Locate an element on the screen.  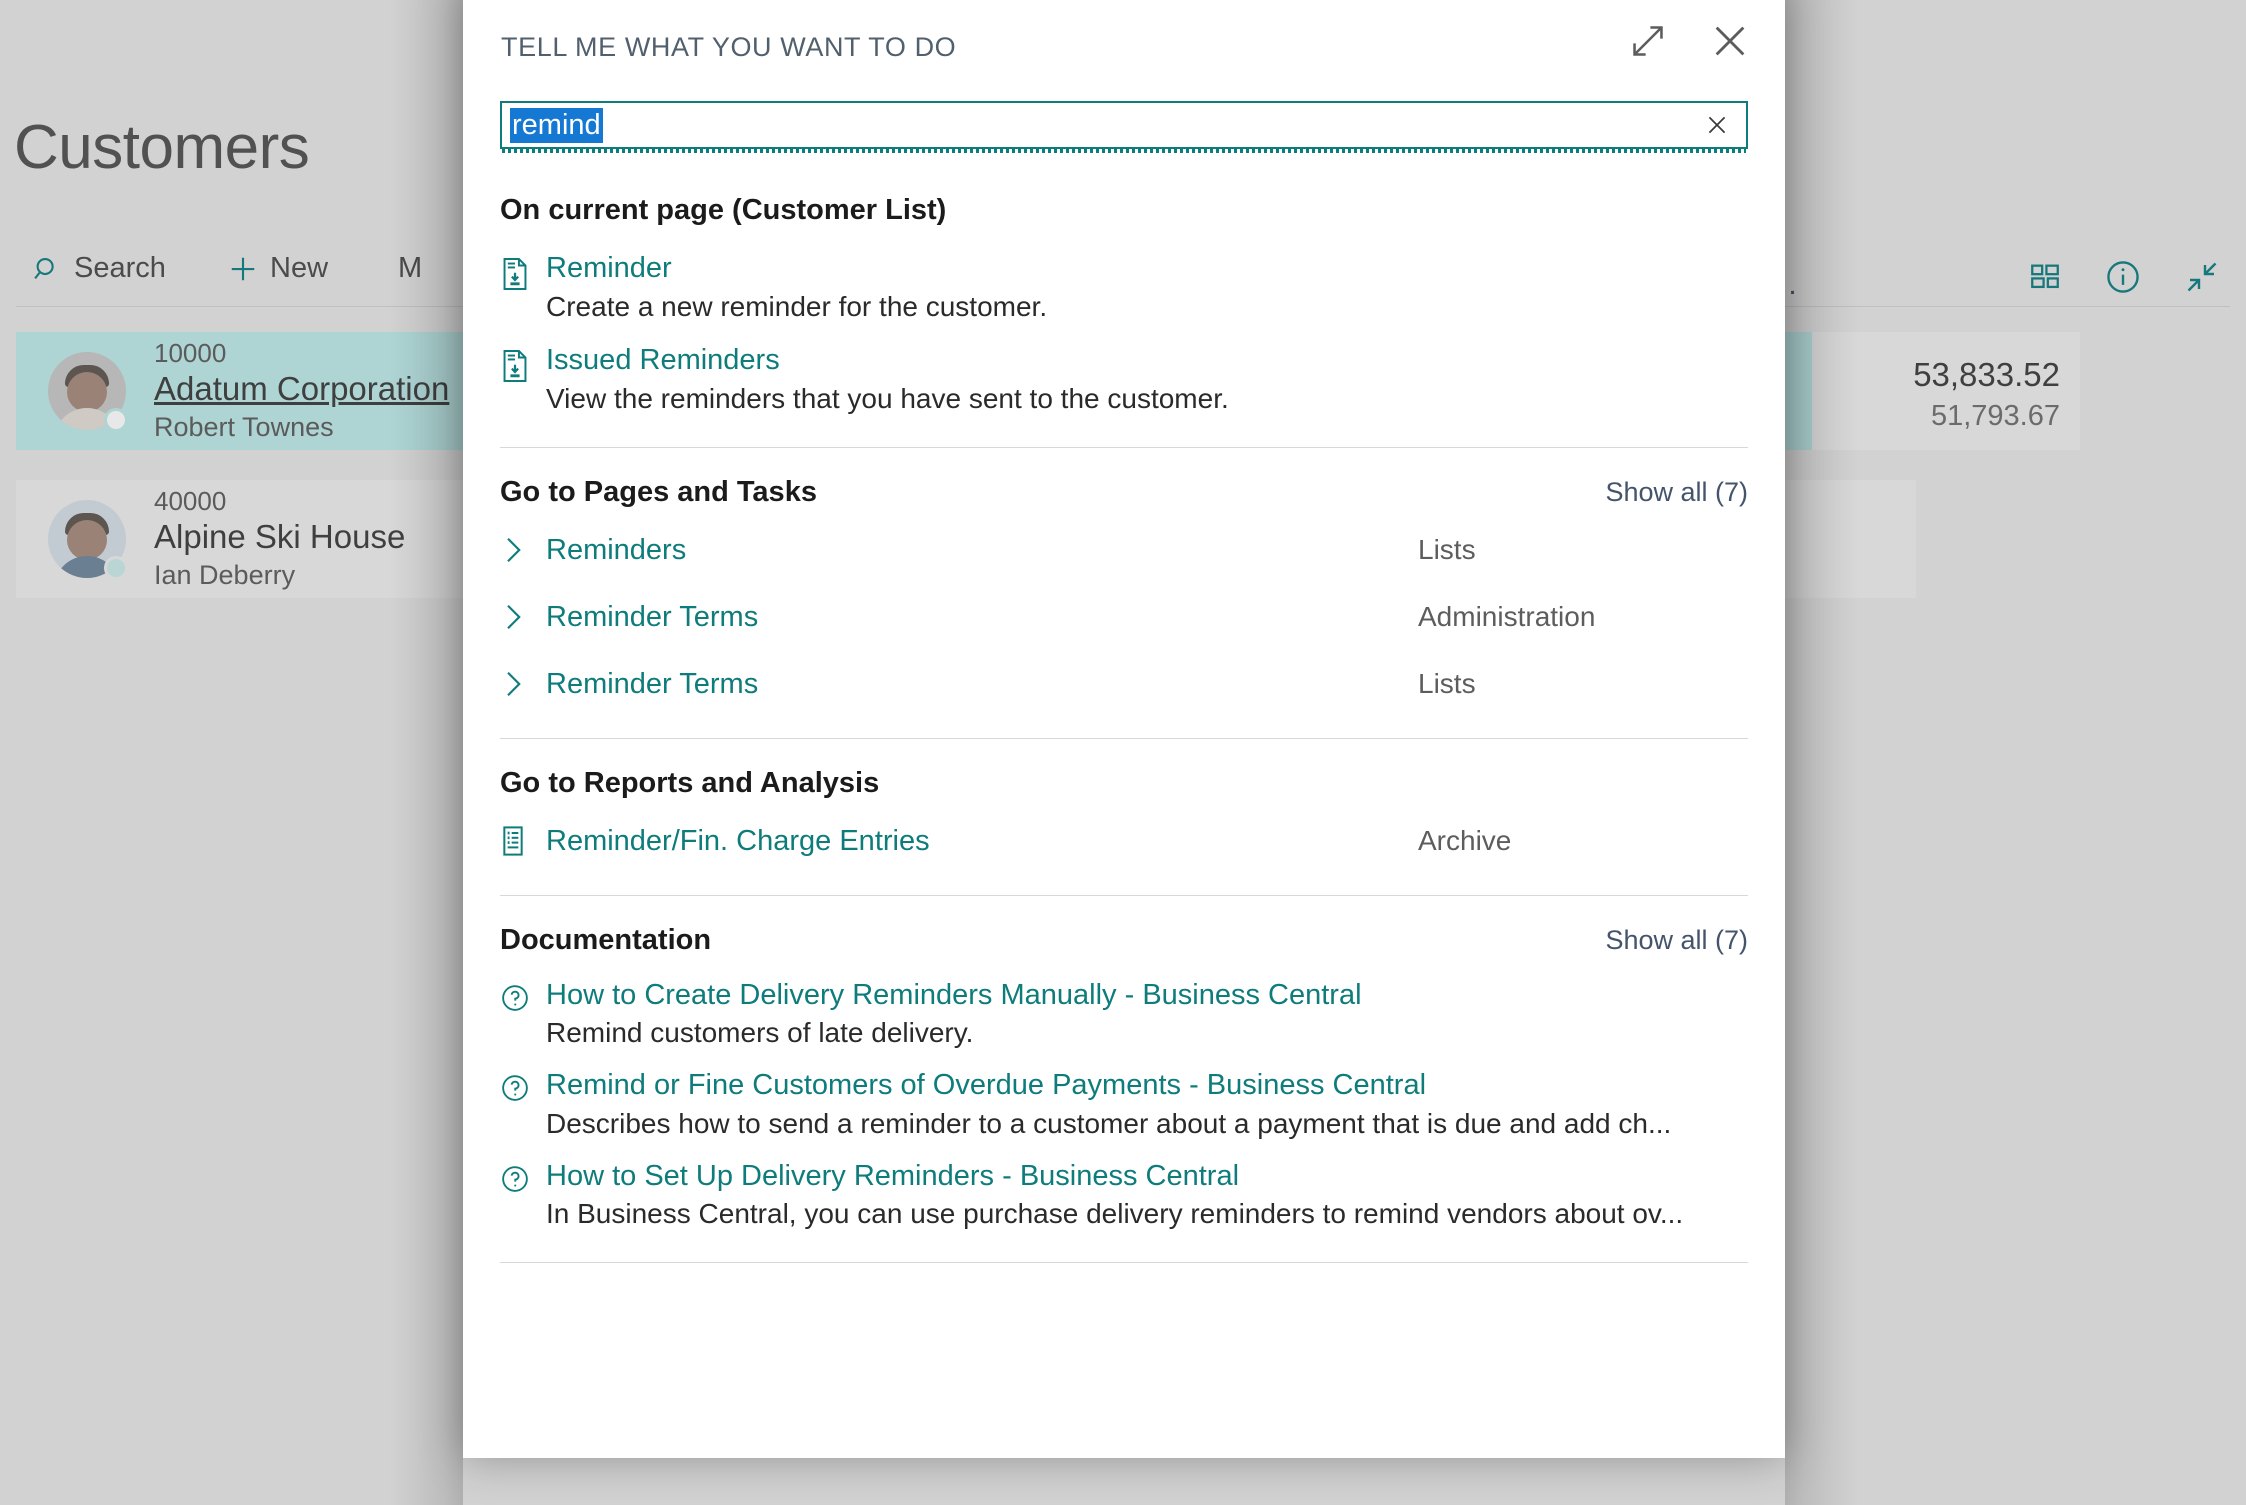
expand-diagonal-icon is located at coordinates (1648, 41).